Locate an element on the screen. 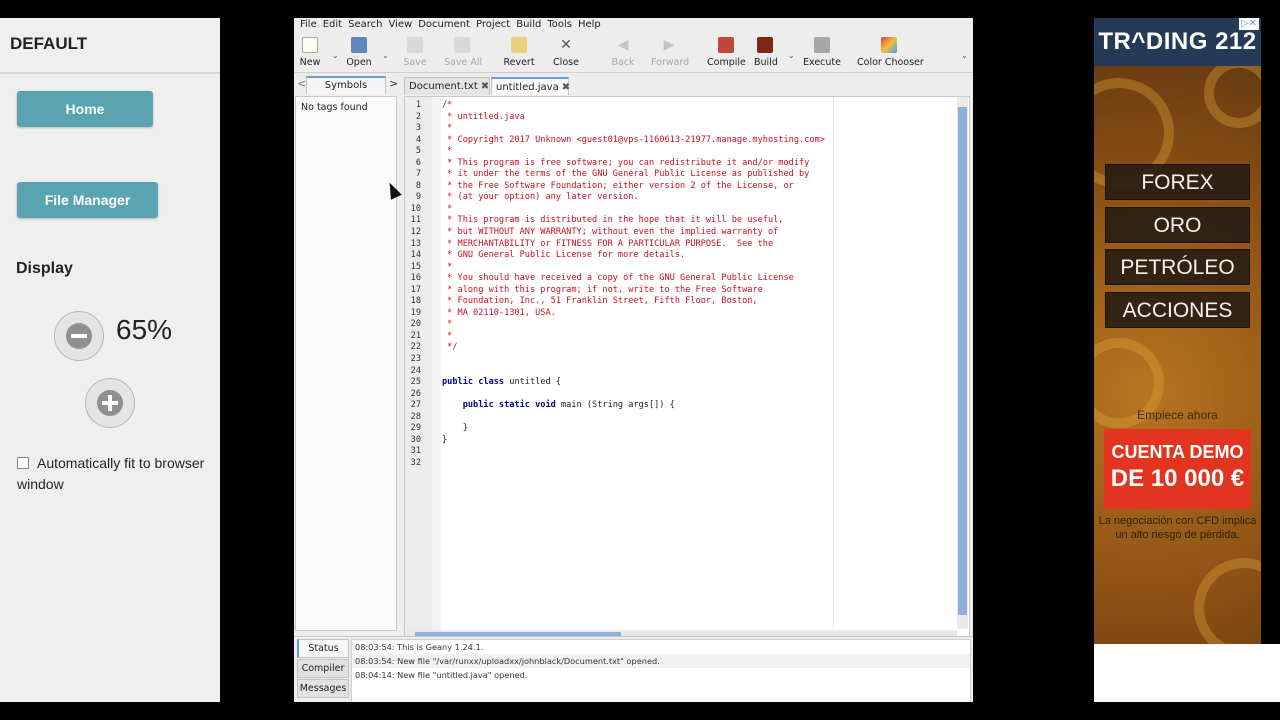 The image size is (1280, 720). vertical-scrollbar is located at coordinates (962, 363).